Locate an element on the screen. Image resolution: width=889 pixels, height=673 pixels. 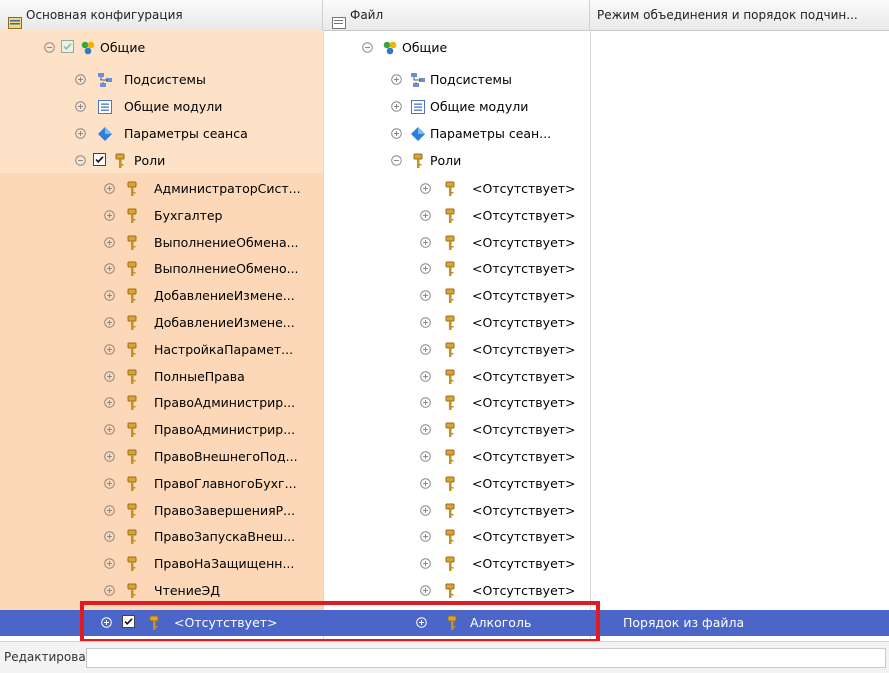
right-node-label: Подсистемы is located at coordinates (471, 80).